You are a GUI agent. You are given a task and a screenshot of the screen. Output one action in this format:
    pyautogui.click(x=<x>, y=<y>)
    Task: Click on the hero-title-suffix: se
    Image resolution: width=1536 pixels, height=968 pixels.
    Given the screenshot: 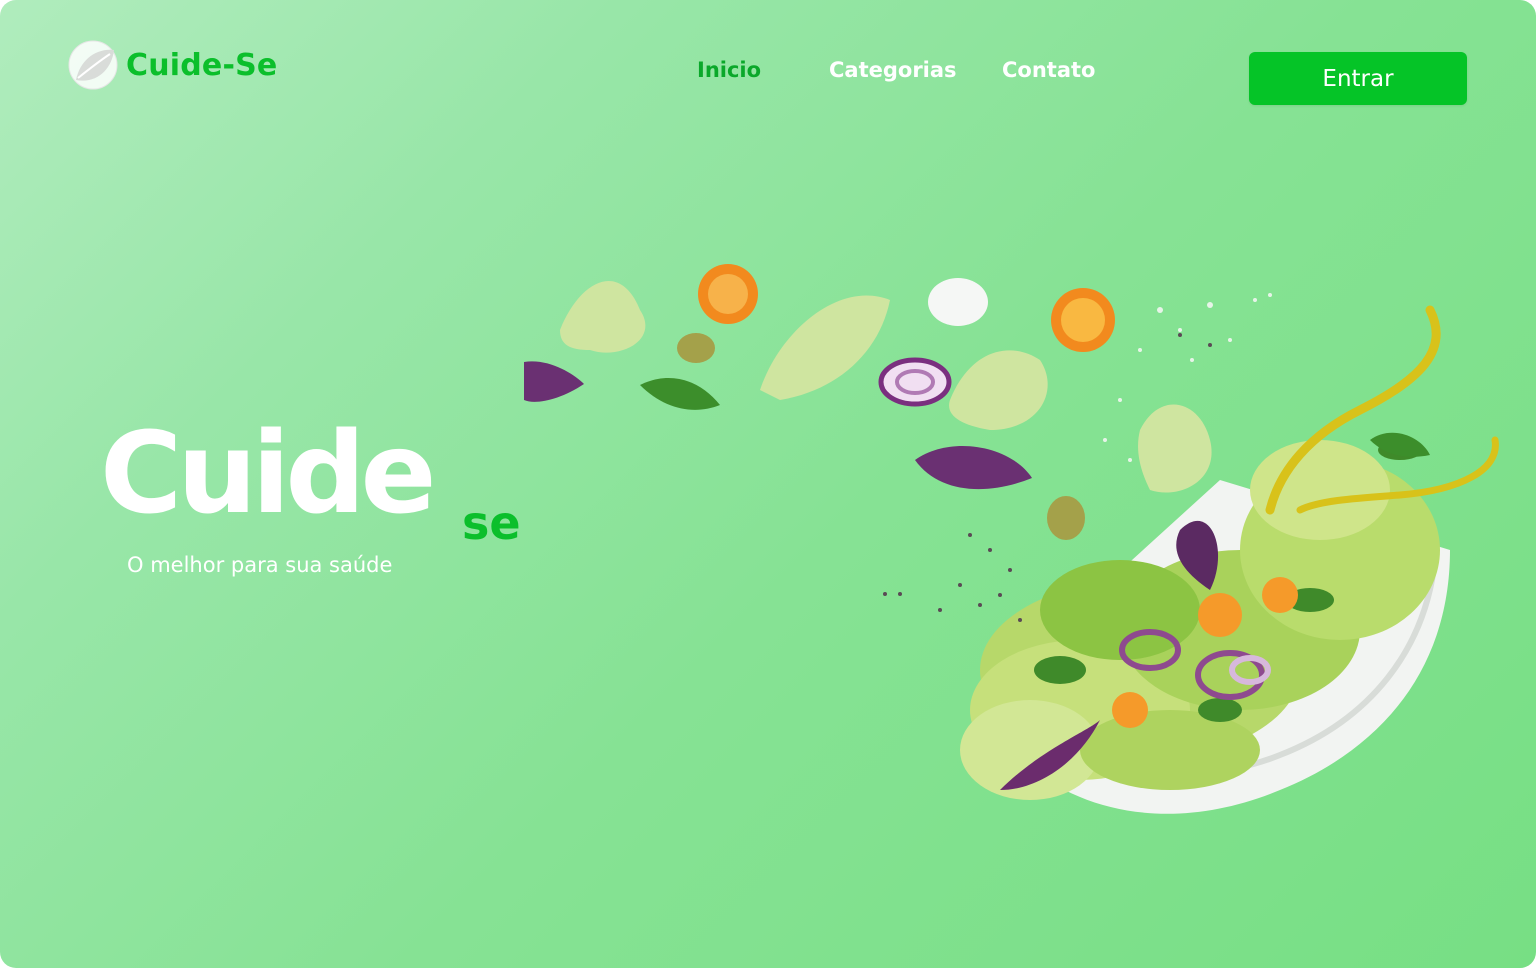 What is the action you would take?
    pyautogui.click(x=491, y=523)
    